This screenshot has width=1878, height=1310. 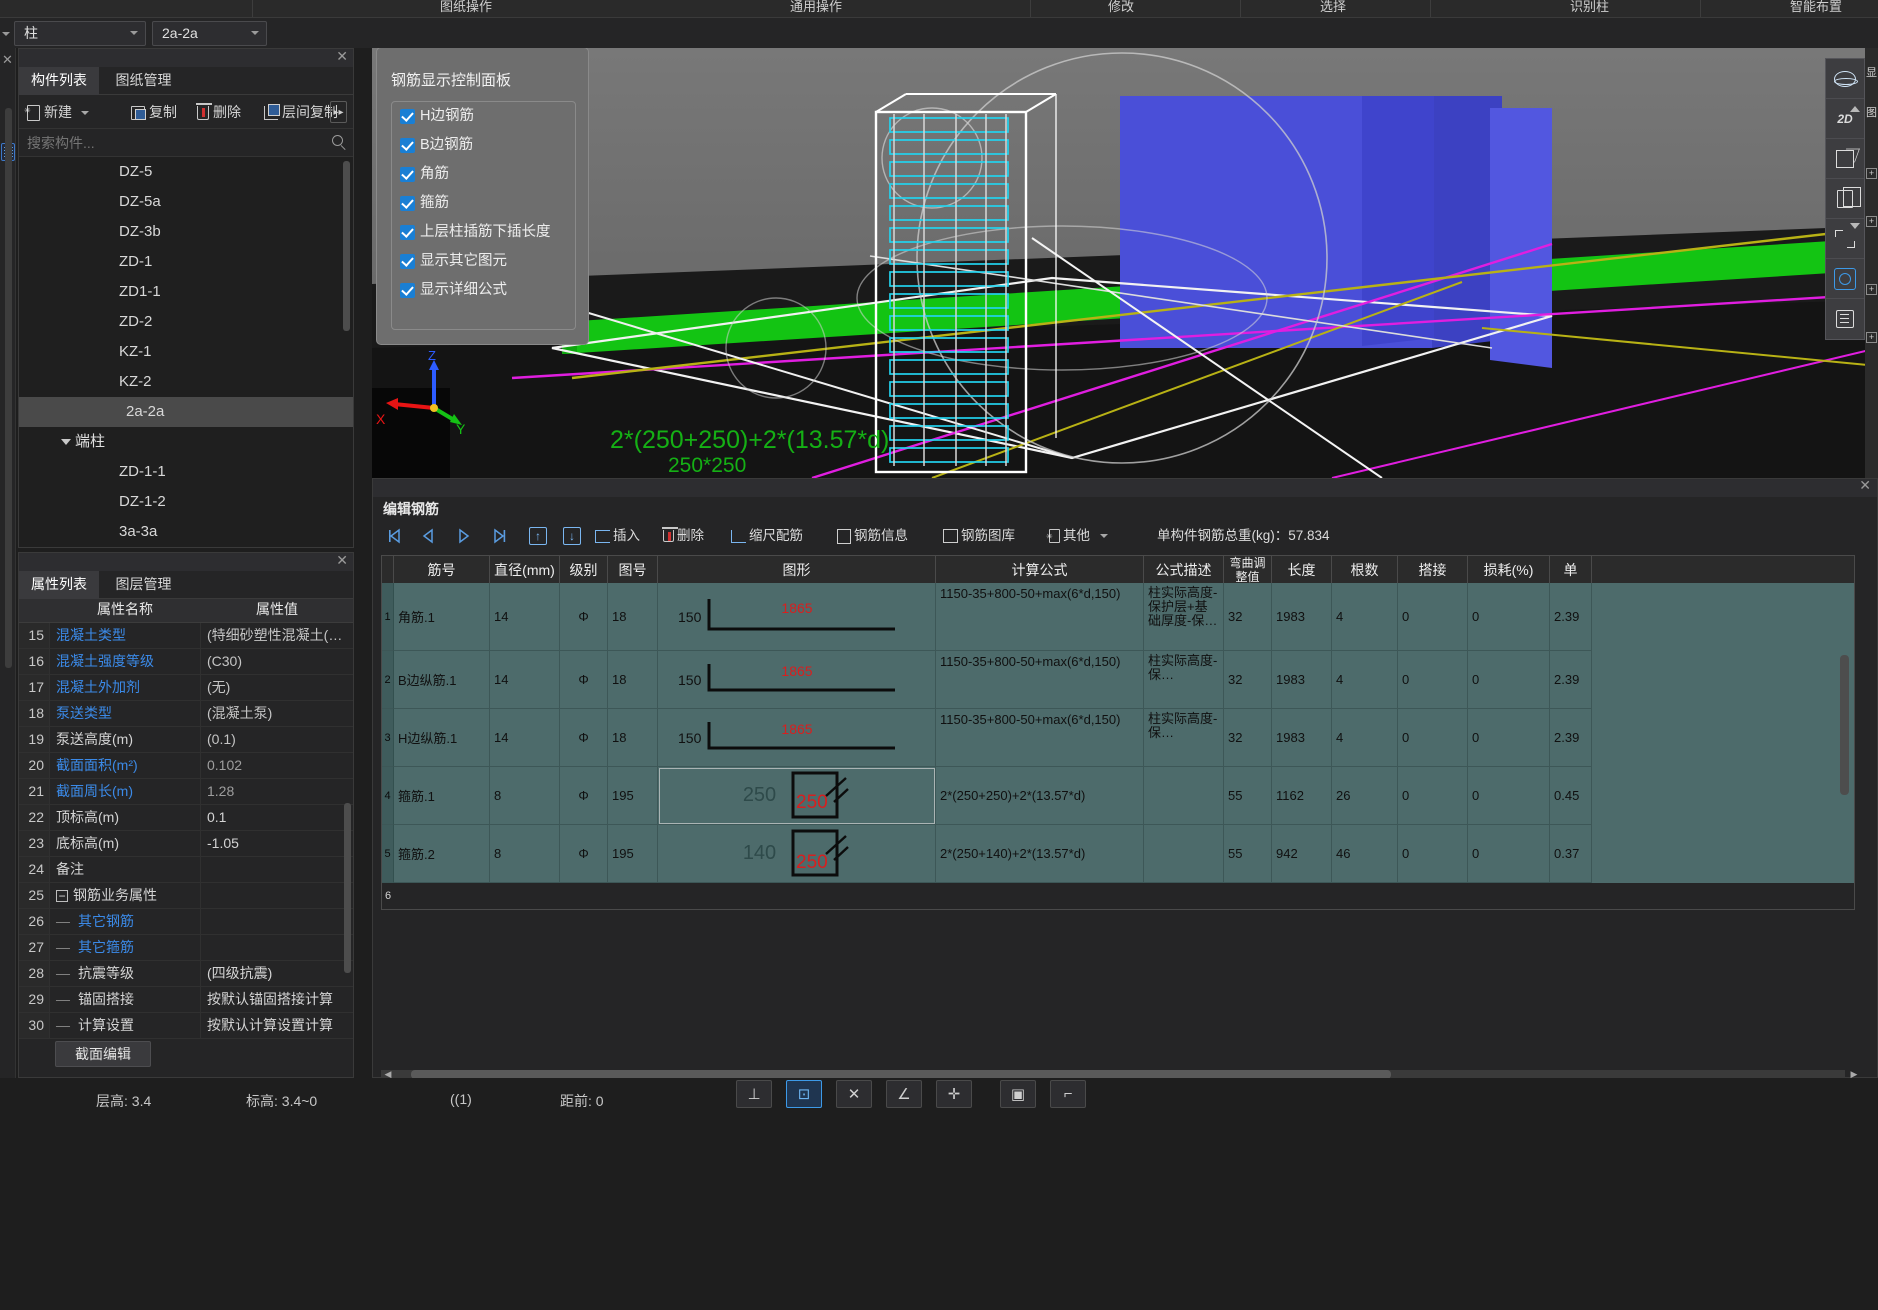 I want to click on col-header-formula: 计算公式, so click(x=1040, y=569).